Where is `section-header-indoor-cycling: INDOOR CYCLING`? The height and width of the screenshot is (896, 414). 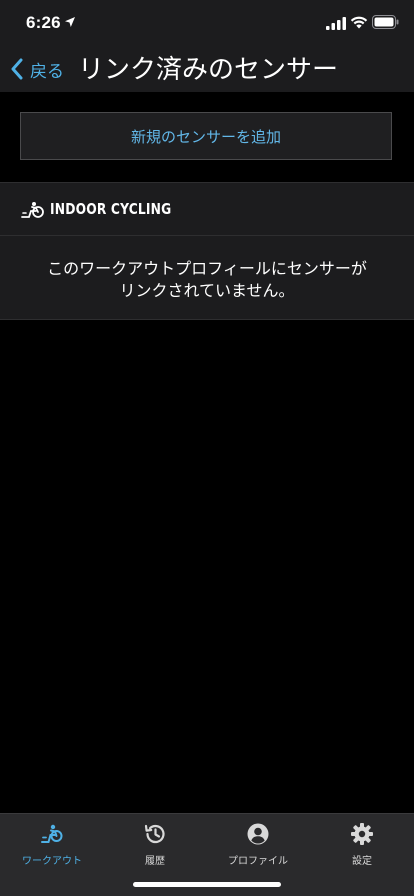
section-header-indoor-cycling: INDOOR CYCLING is located at coordinates (207, 209).